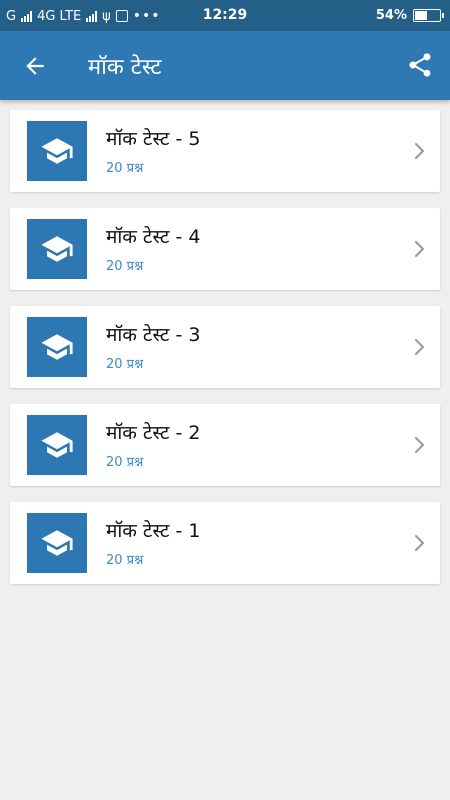  What do you see at coordinates (421, 15) in the screenshot?
I see `battery-fill` at bounding box center [421, 15].